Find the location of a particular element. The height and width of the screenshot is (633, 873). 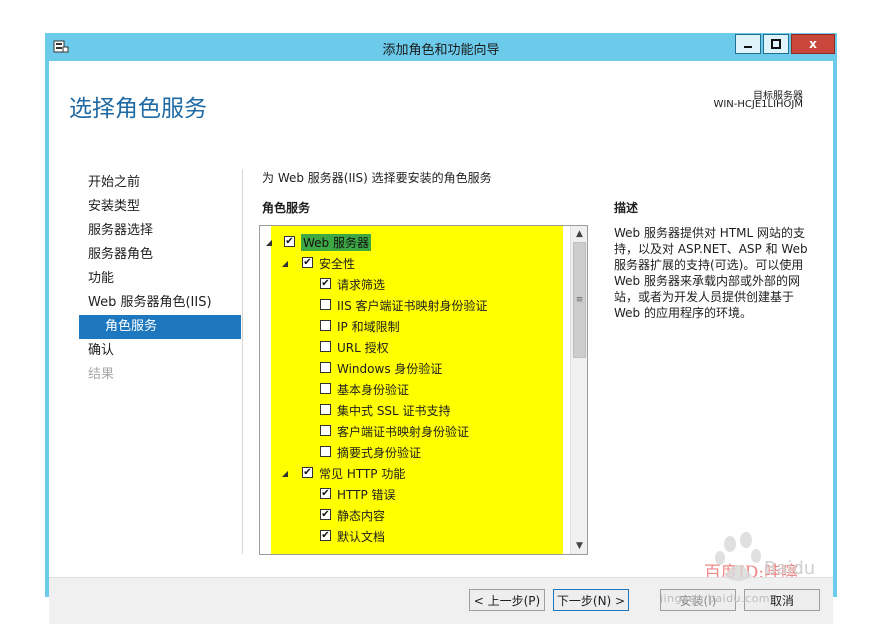

nav-item-confirmation: 确认 is located at coordinates (160, 351).